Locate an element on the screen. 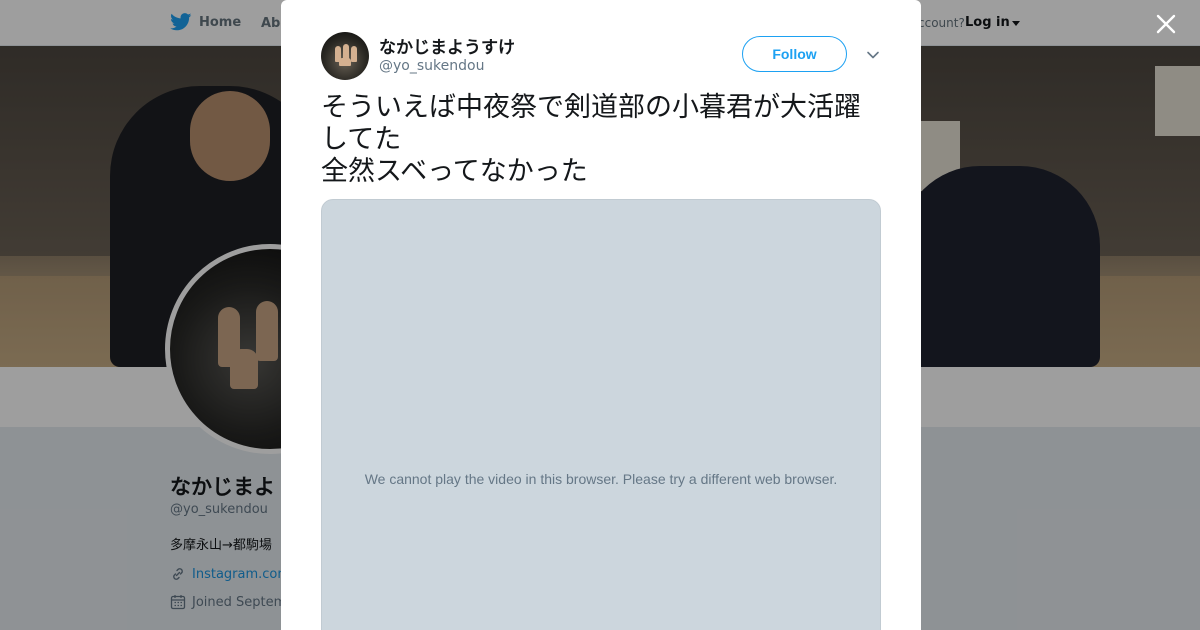  more-options-button is located at coordinates (873, 55).